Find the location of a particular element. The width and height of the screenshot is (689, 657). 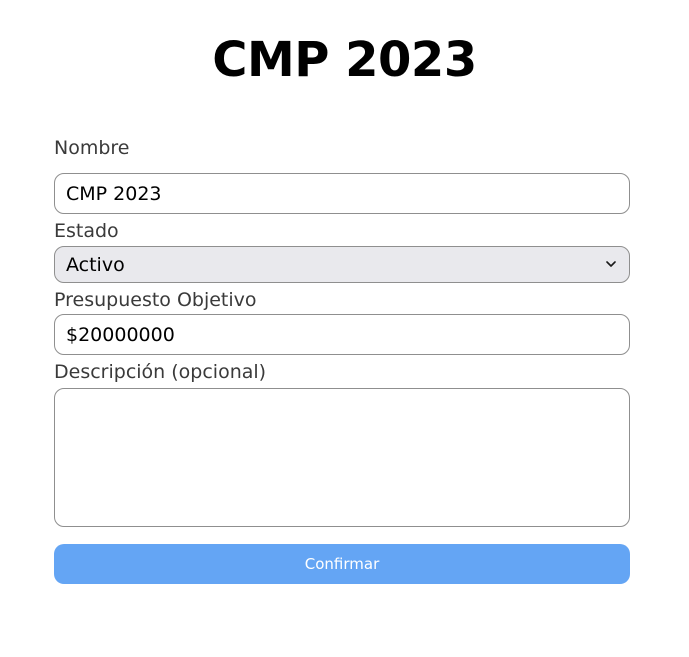

page-title: CMP 2023 is located at coordinates (344, 60).